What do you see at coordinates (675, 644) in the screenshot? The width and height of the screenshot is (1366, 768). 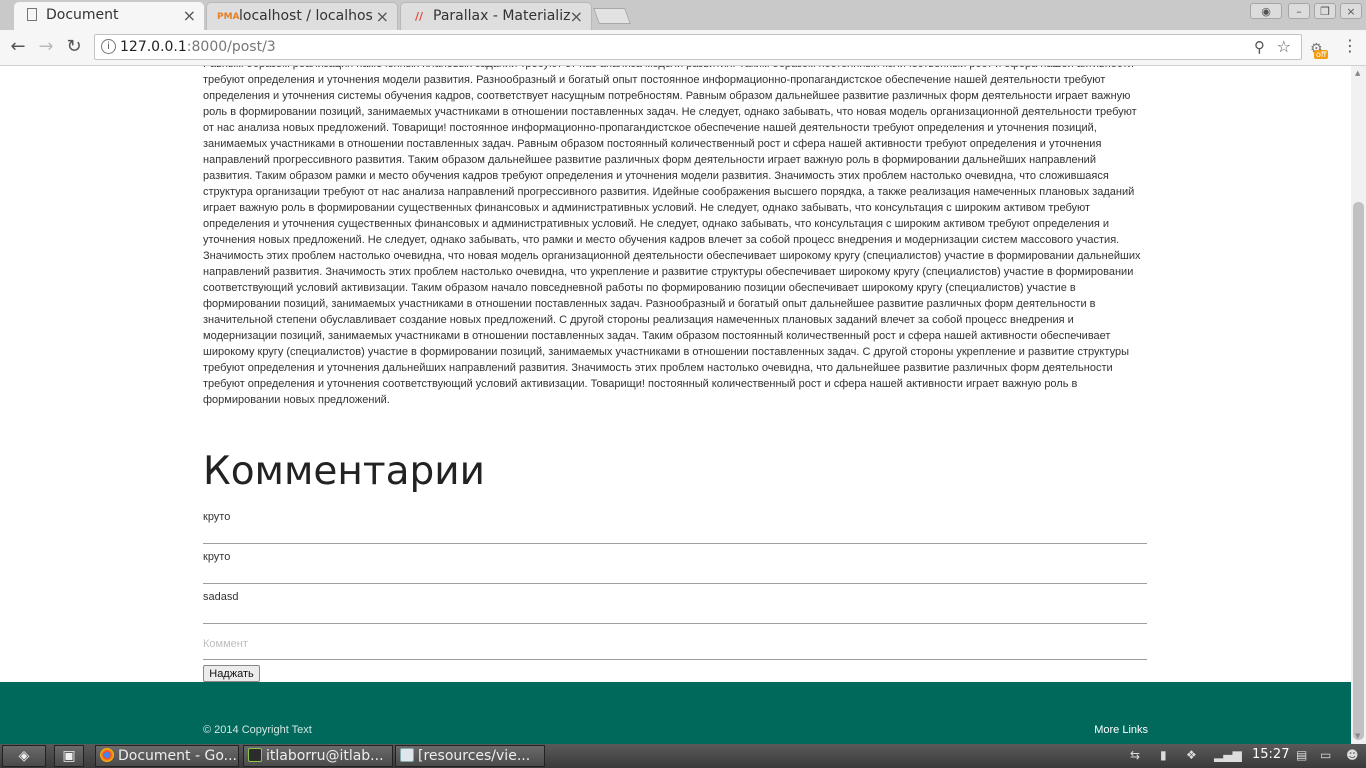 I see `comment-input` at bounding box center [675, 644].